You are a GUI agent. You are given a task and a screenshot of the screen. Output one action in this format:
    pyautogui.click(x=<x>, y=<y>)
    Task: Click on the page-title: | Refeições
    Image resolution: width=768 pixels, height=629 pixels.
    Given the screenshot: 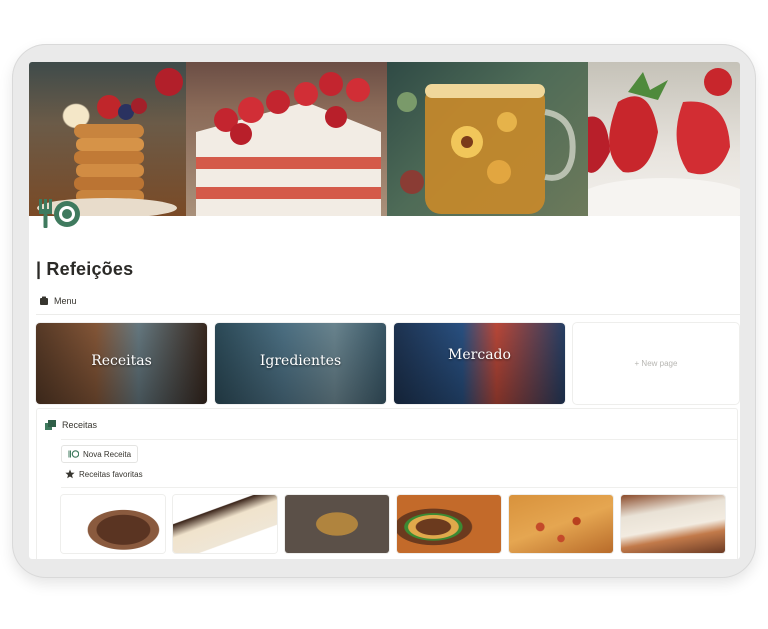 What is the action you would take?
    pyautogui.click(x=85, y=269)
    